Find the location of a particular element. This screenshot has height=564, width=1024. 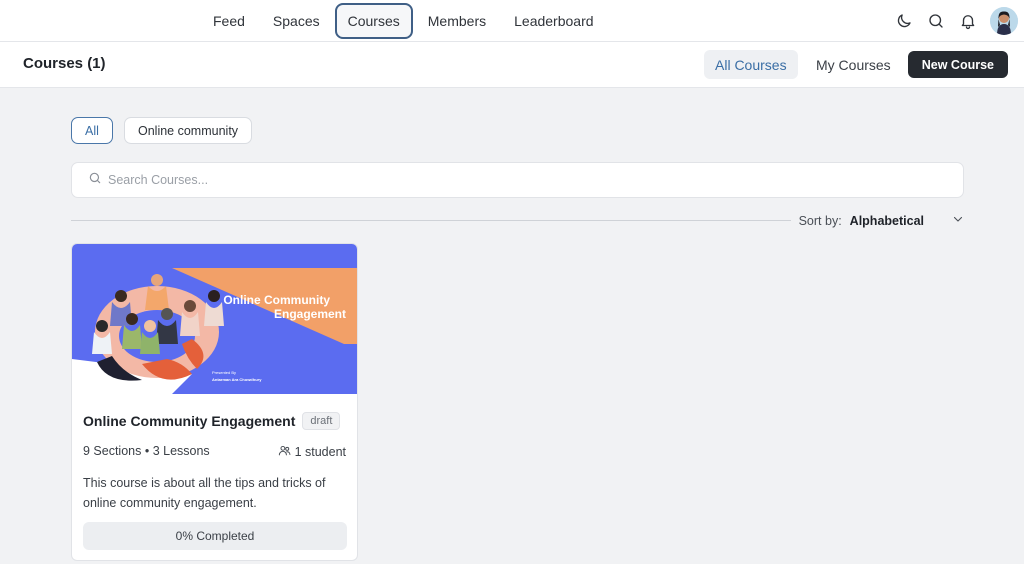

filter-chip-all: All is located at coordinates (92, 130).